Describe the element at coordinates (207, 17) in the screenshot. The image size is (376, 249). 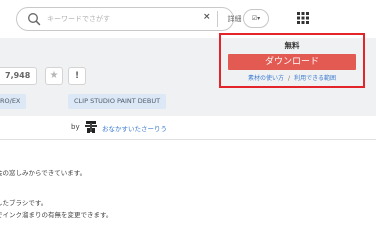
I see `clear-icon: ×` at that location.